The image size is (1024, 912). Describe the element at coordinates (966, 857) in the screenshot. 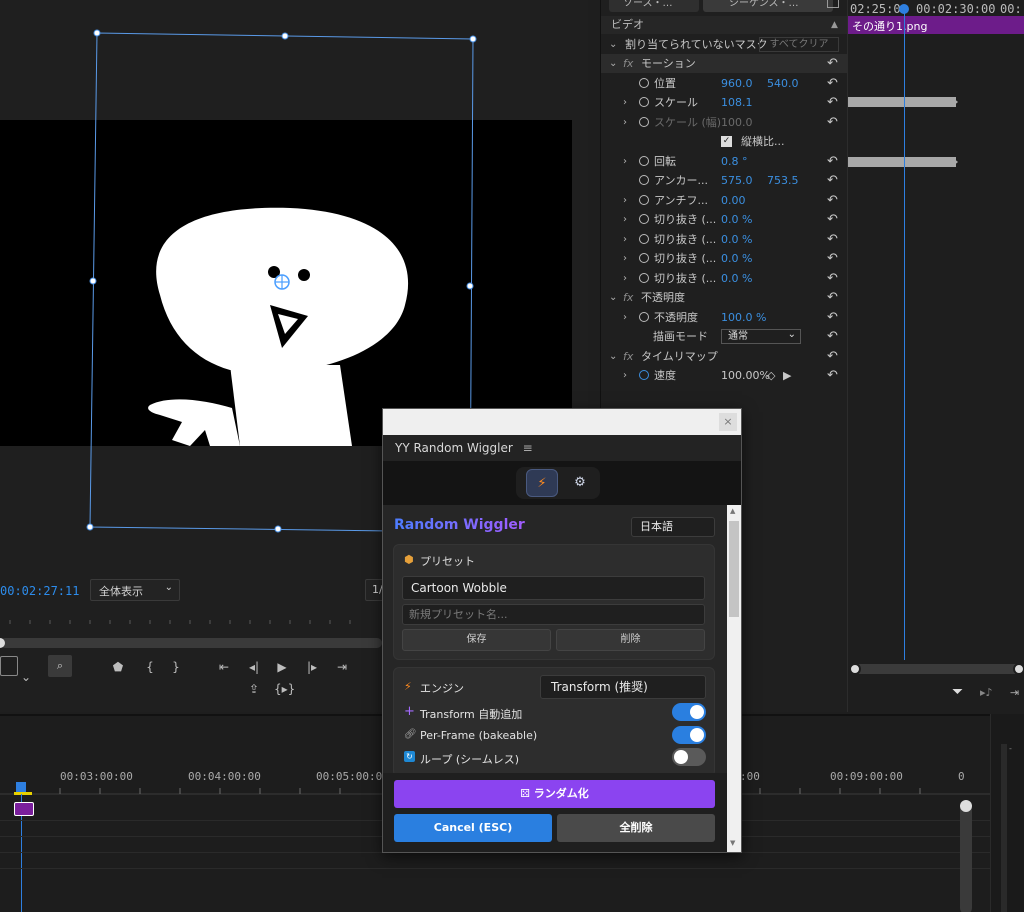

I see `timeline-v-scrollbar` at that location.